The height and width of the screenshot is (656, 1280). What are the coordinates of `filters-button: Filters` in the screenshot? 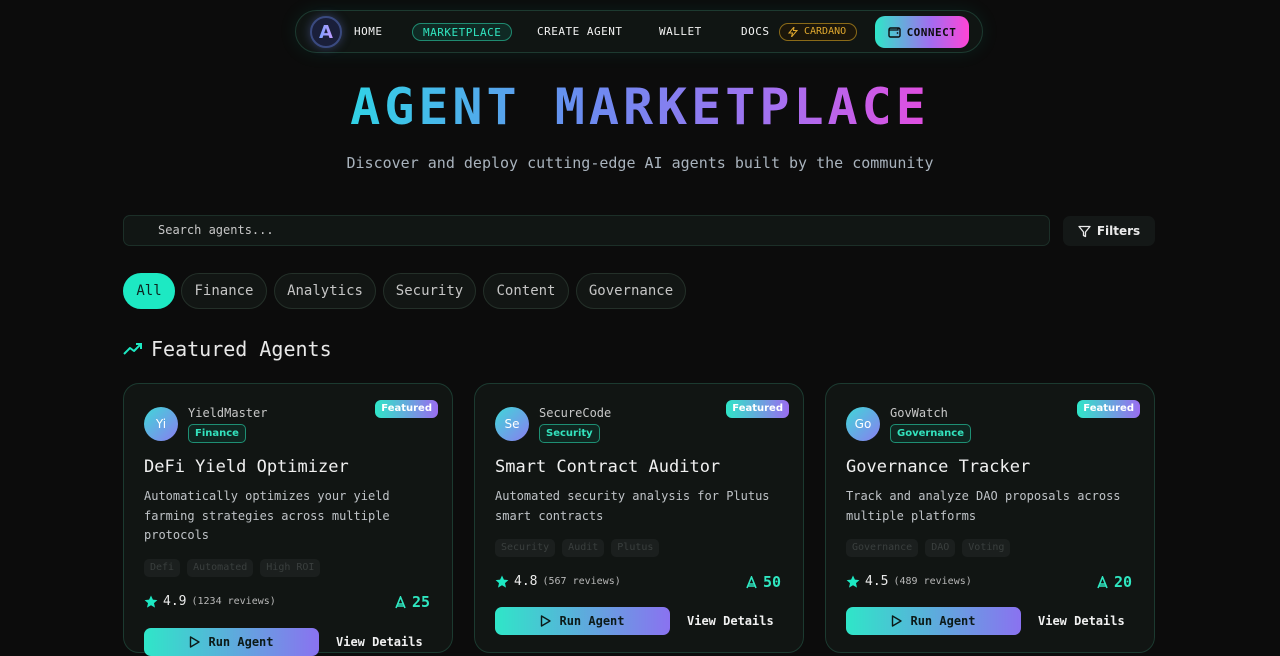 It's located at (1109, 231).